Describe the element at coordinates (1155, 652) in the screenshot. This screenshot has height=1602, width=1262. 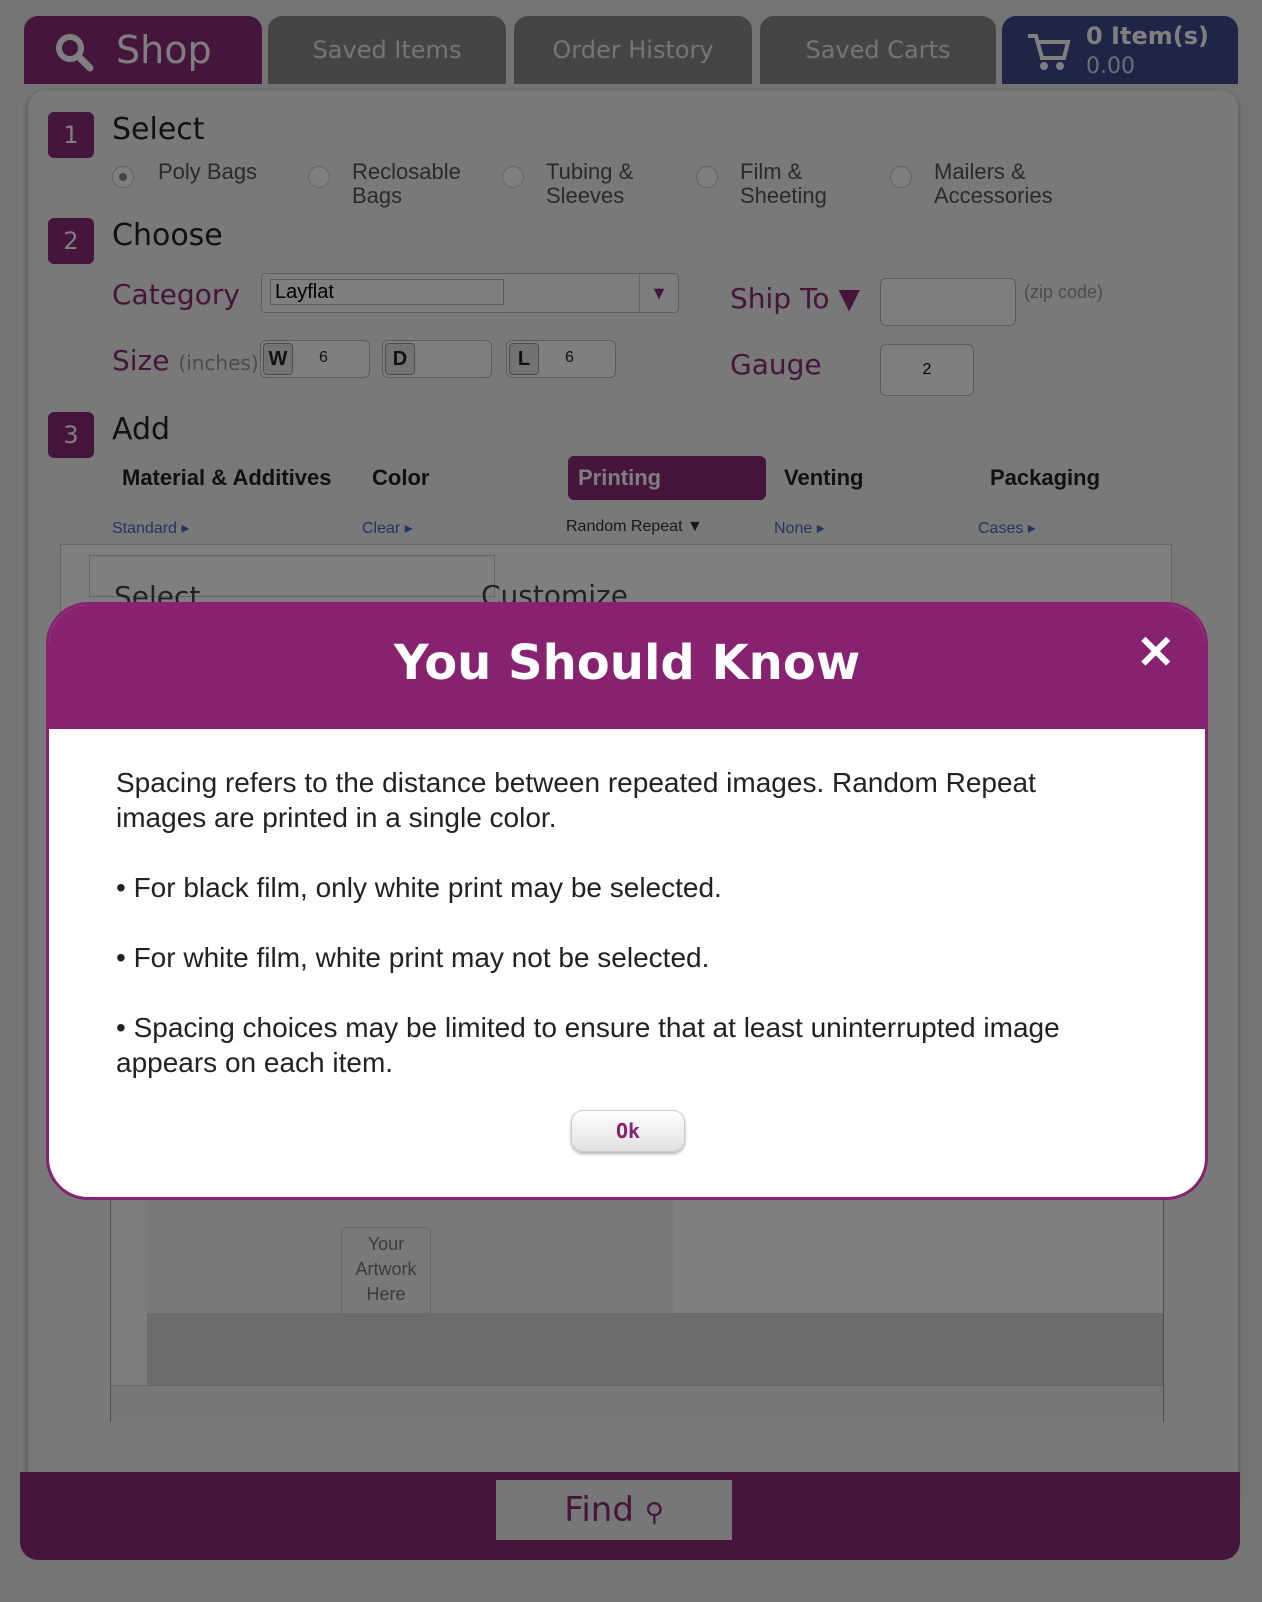
I see `close-icon: ✕` at that location.